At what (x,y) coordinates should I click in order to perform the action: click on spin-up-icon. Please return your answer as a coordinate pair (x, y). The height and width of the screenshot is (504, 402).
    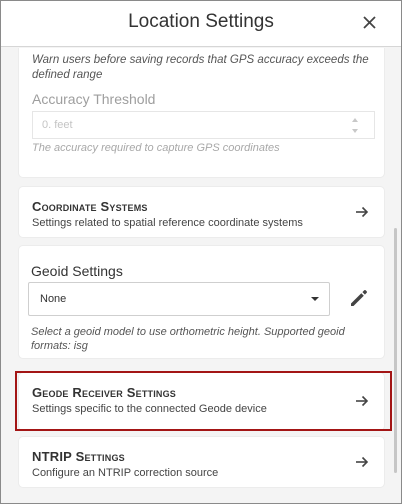
    Looking at the image, I should click on (355, 120).